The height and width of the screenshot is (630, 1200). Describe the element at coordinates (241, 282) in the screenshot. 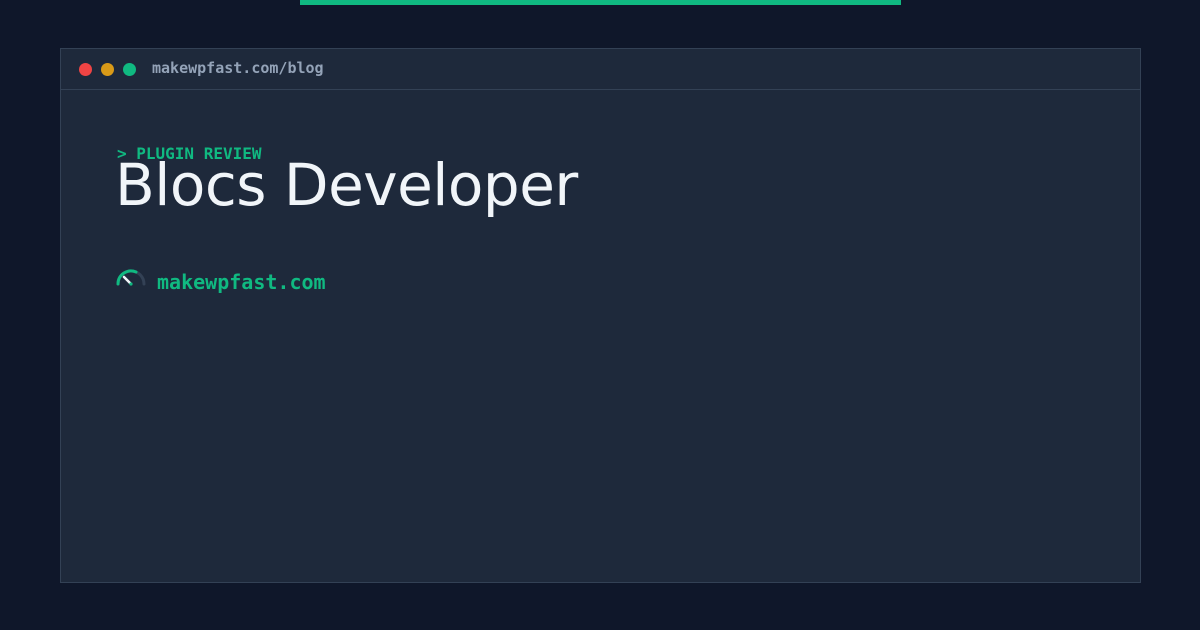

I see `brand-name: makewpfast.com` at that location.